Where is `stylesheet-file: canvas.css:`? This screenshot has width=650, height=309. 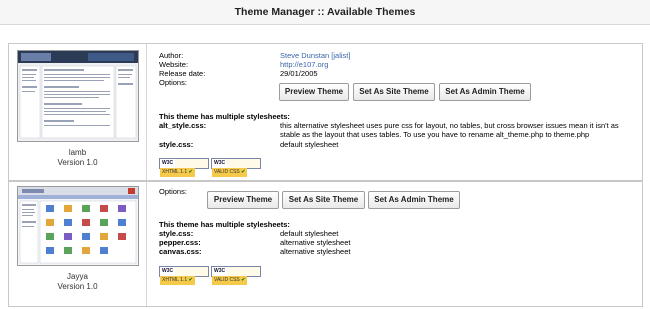 stylesheet-file: canvas.css: is located at coordinates (180, 251).